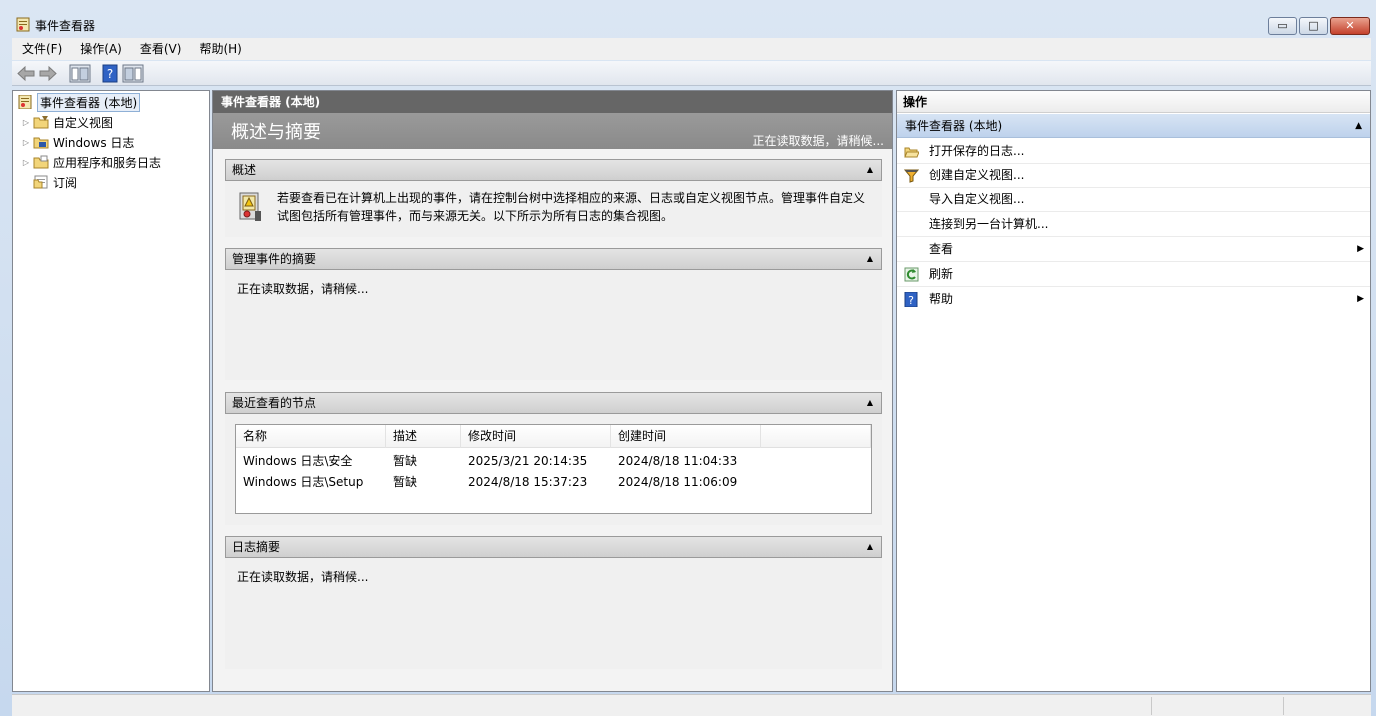  Describe the element at coordinates (89, 102) in the screenshot. I see `tree-item-label: 事件查看器 (本地)` at that location.